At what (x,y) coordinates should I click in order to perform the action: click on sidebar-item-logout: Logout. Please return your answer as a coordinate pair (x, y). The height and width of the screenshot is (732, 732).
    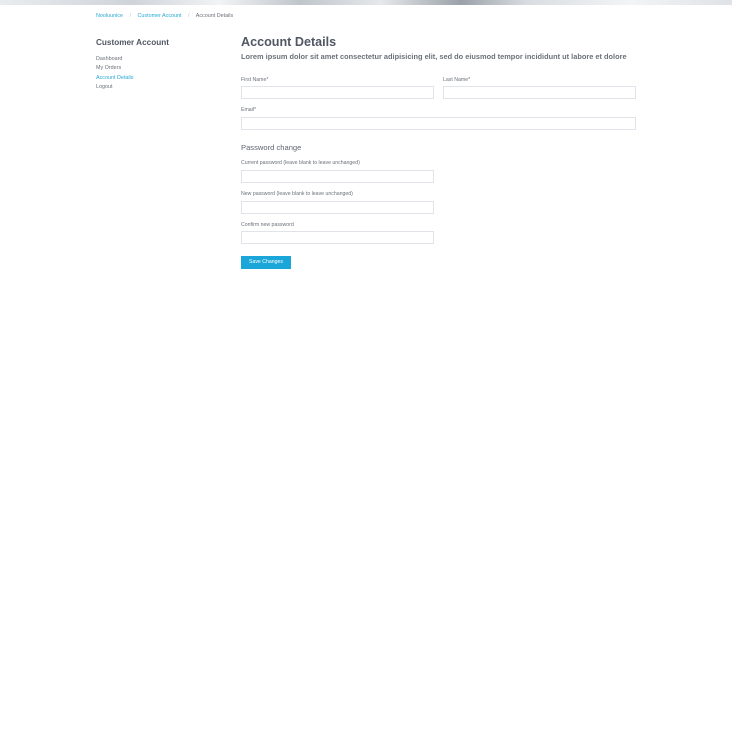
    Looking at the image, I should click on (156, 87).